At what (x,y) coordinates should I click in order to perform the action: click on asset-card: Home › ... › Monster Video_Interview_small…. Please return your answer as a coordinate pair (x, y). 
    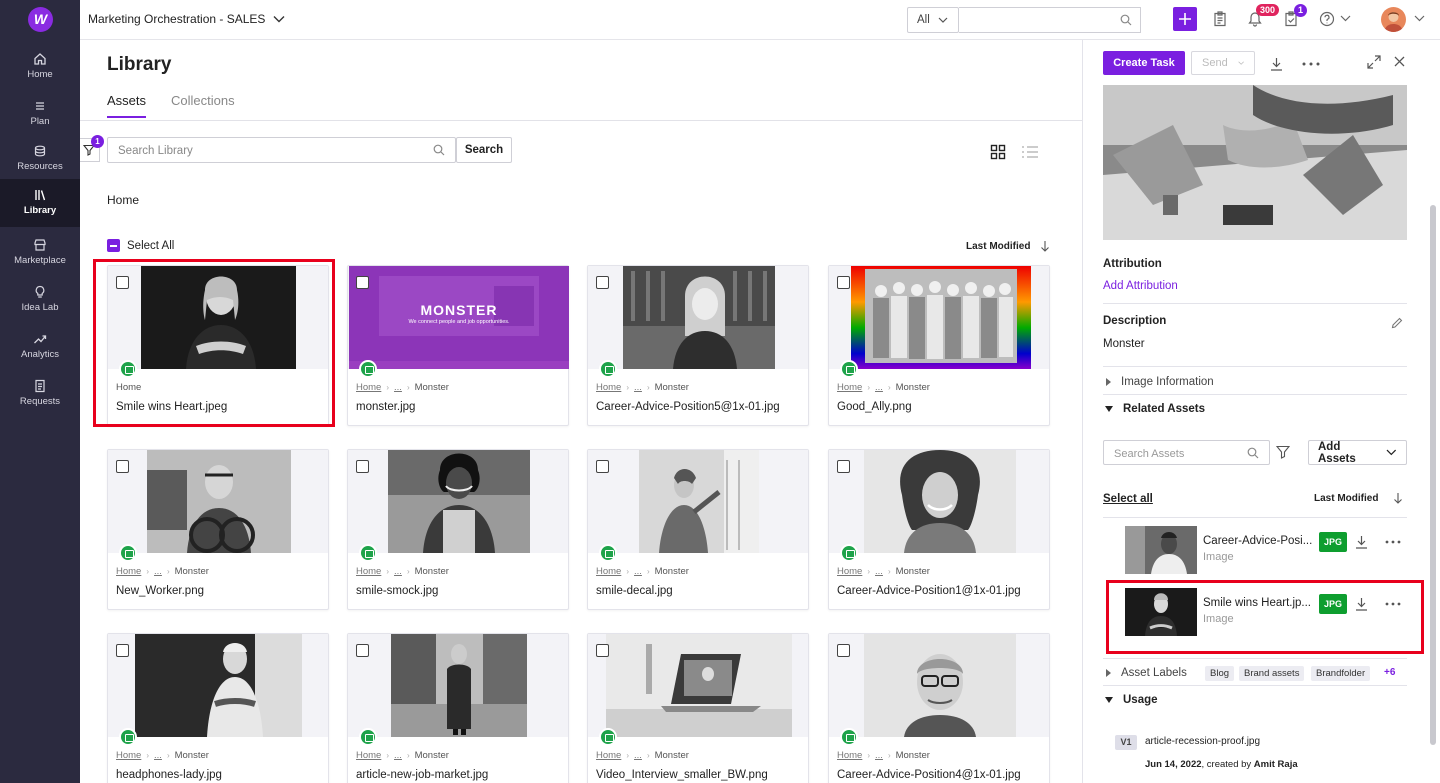
    Looking at the image, I should click on (698, 708).